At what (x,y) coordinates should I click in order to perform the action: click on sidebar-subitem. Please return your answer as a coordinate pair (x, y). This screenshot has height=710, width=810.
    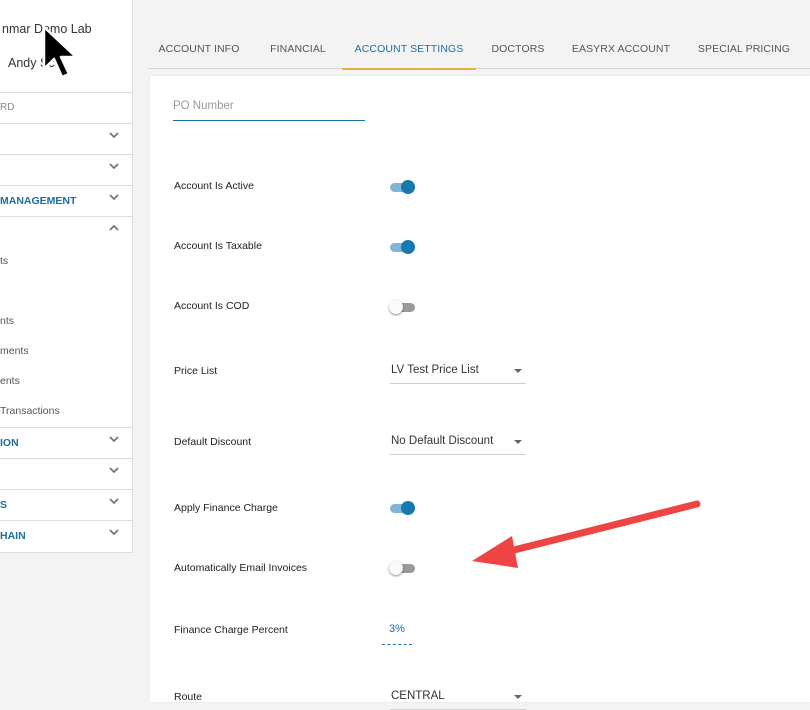
    Looking at the image, I should click on (66, 291).